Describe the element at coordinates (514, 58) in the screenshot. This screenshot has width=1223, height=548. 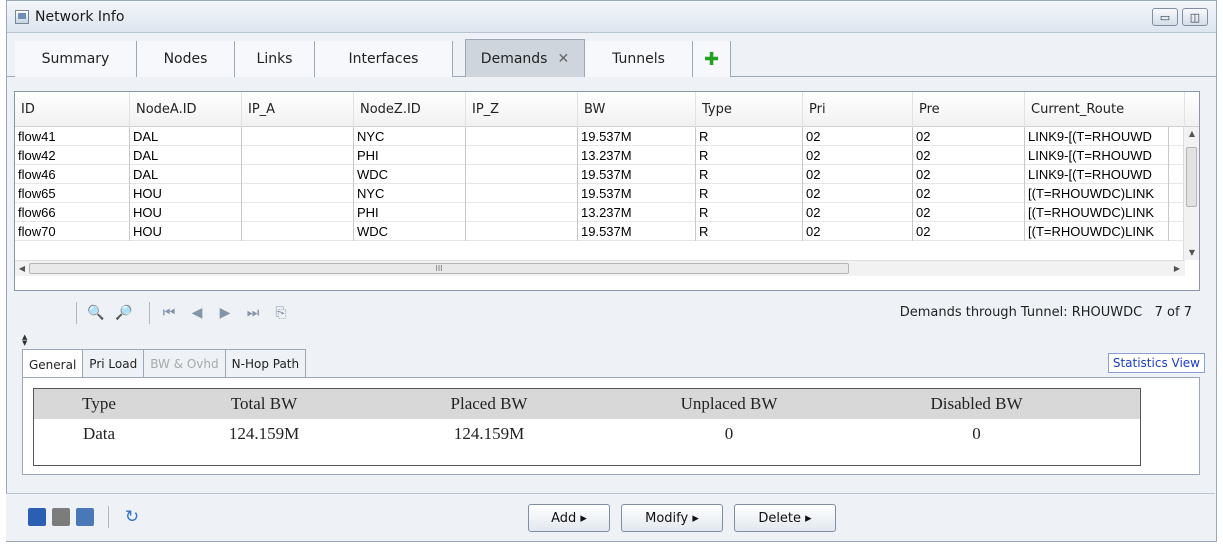
I see `tab-label: Demands` at that location.